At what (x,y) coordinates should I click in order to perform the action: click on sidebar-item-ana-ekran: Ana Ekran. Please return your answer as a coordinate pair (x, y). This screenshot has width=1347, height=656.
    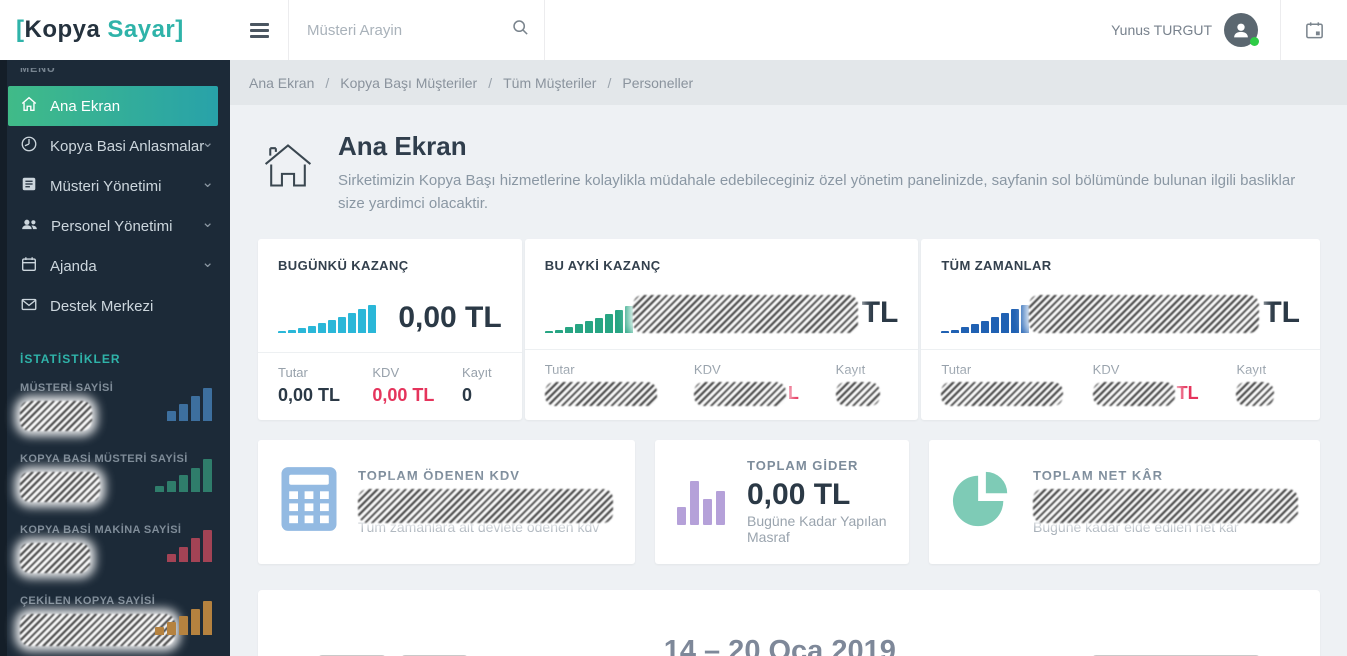
    Looking at the image, I should click on (113, 106).